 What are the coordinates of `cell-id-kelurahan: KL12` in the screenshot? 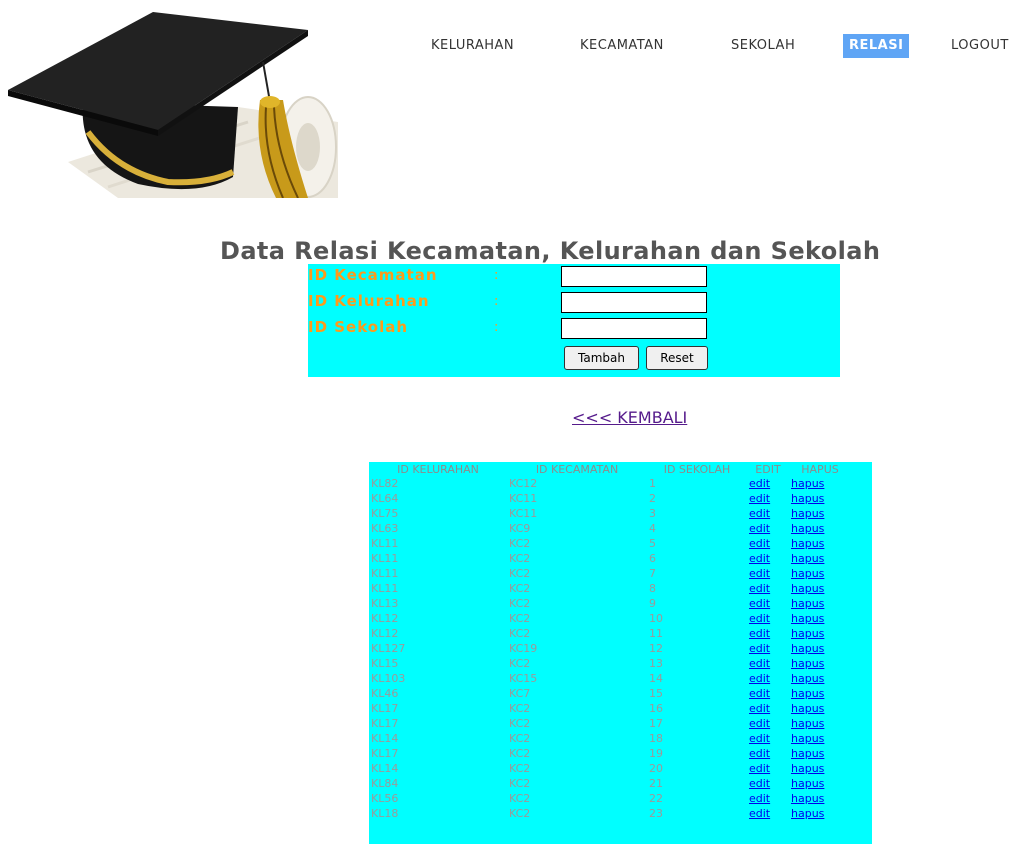 It's located at (385, 633).